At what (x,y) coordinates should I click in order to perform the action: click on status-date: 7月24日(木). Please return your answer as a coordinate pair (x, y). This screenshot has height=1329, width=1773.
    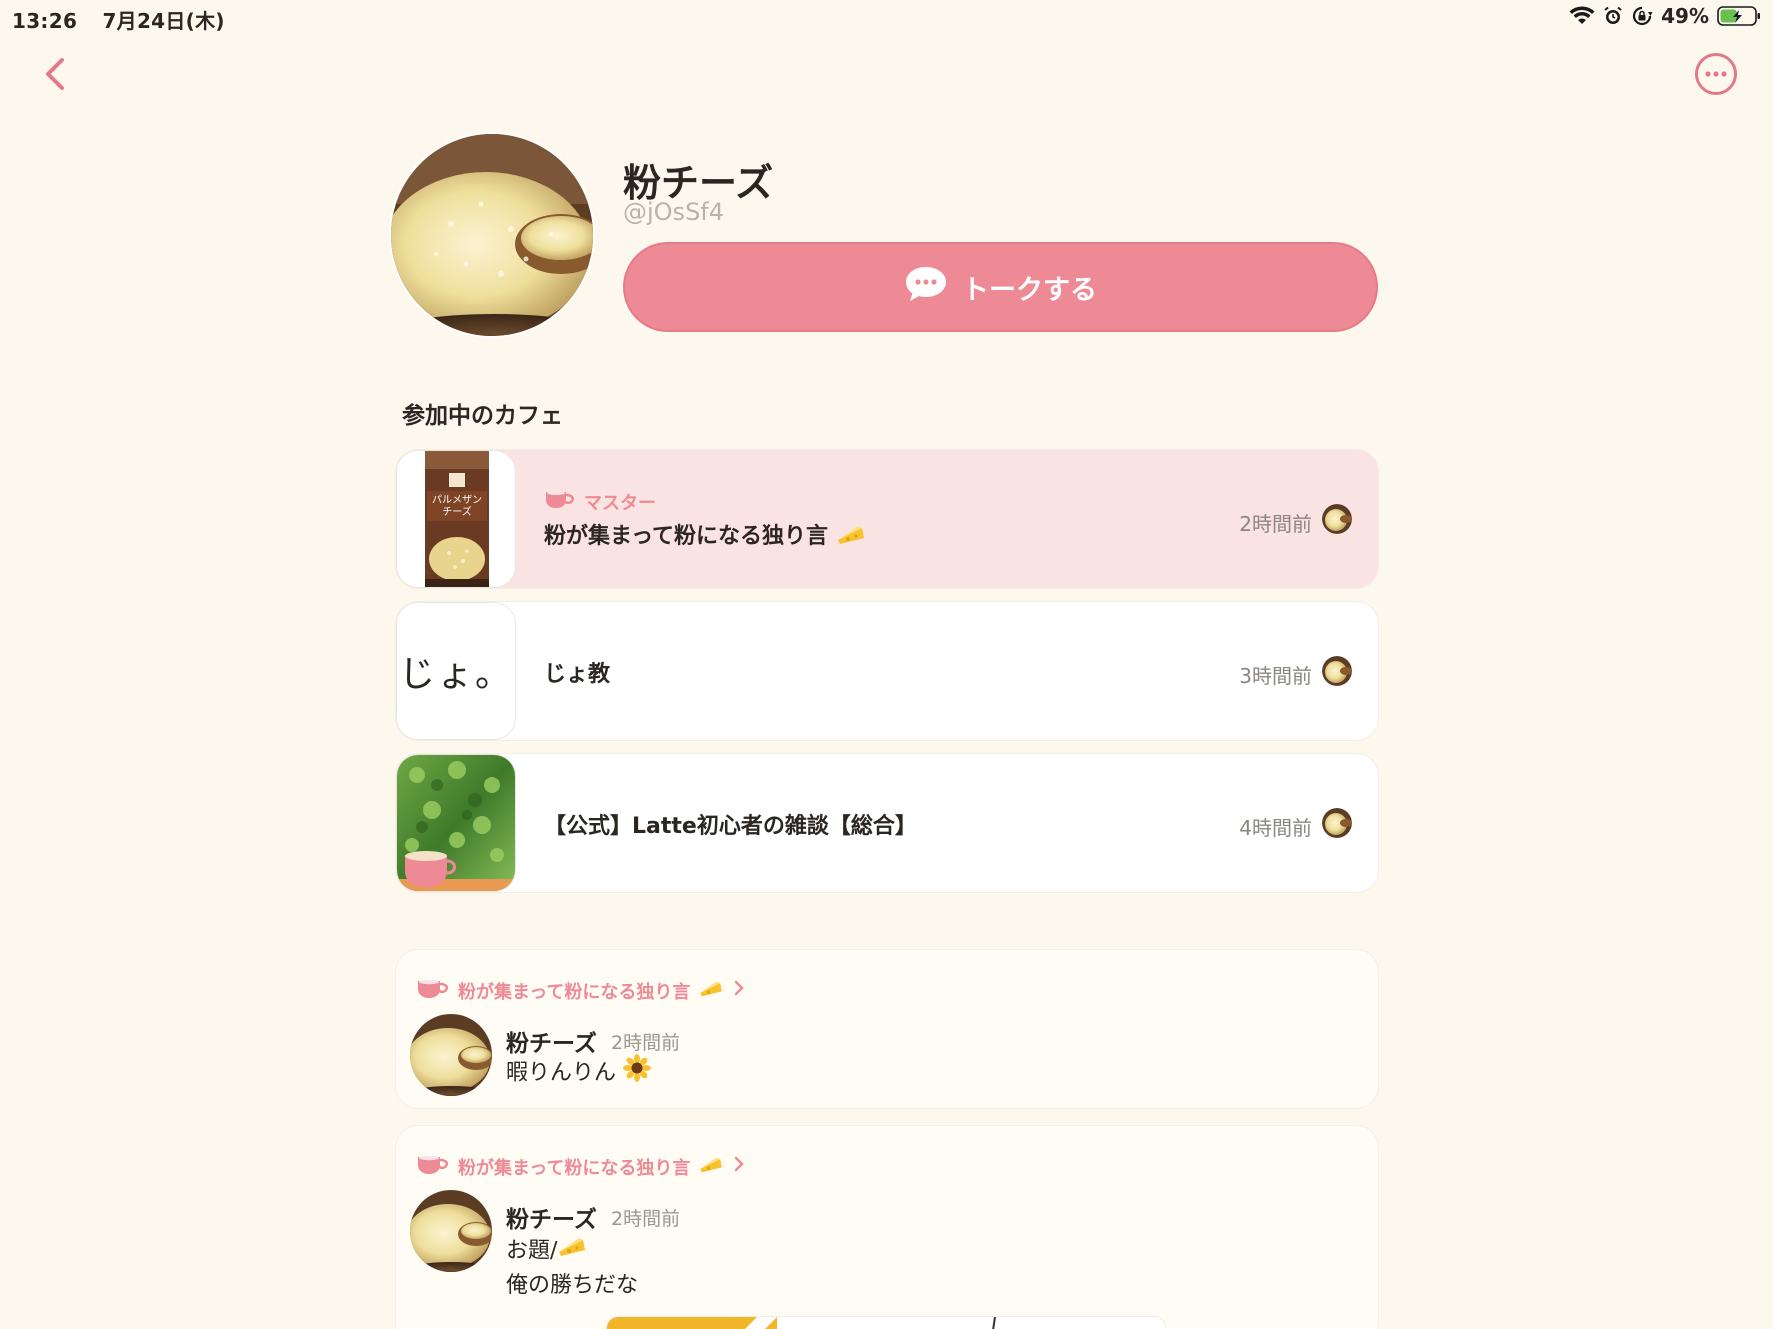
    Looking at the image, I should click on (163, 21).